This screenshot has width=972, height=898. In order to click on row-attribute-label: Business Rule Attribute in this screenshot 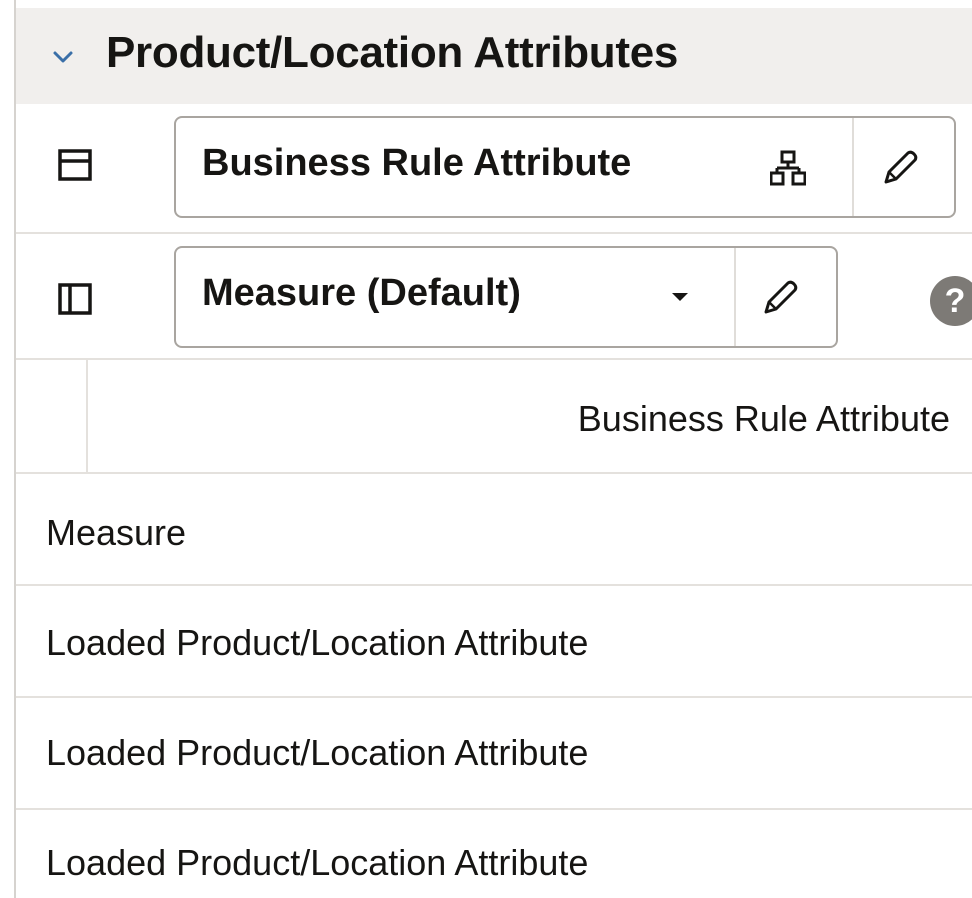, I will do `click(417, 163)`.